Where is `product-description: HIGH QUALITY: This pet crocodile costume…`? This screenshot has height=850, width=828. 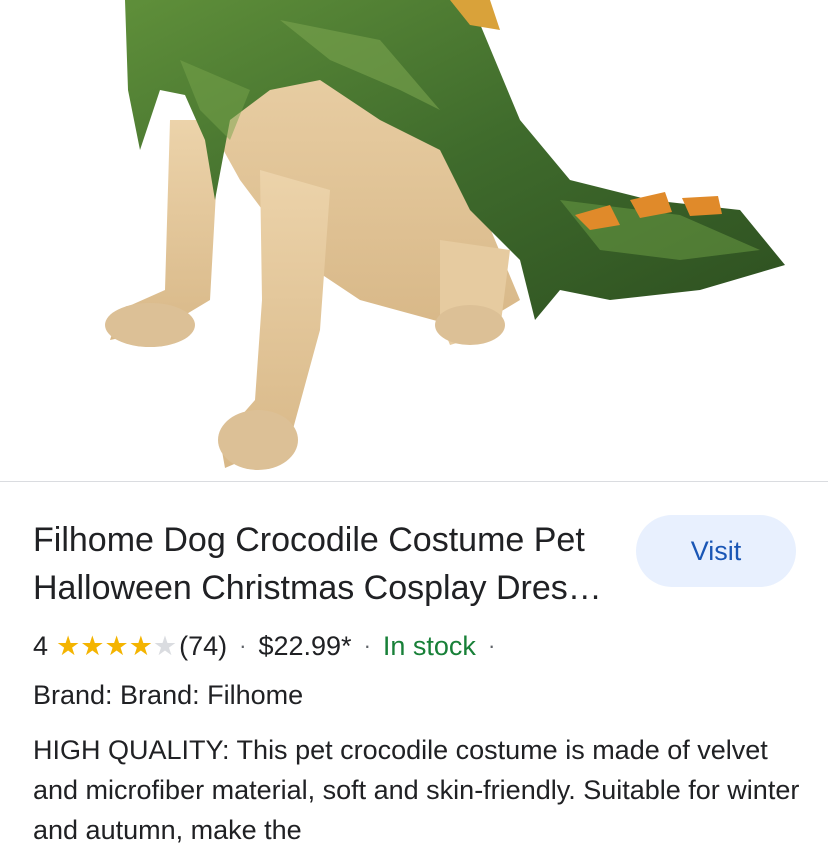 product-description: HIGH QUALITY: This pet crocodile costume… is located at coordinates (416, 790).